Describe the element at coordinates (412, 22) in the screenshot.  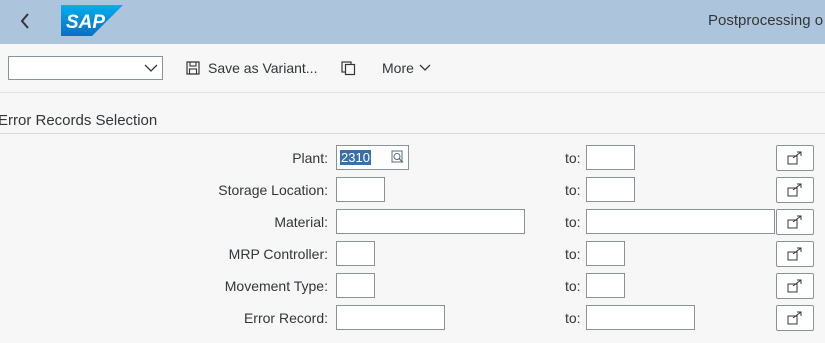
I see `shell-header: SAP Postprocessing o` at that location.